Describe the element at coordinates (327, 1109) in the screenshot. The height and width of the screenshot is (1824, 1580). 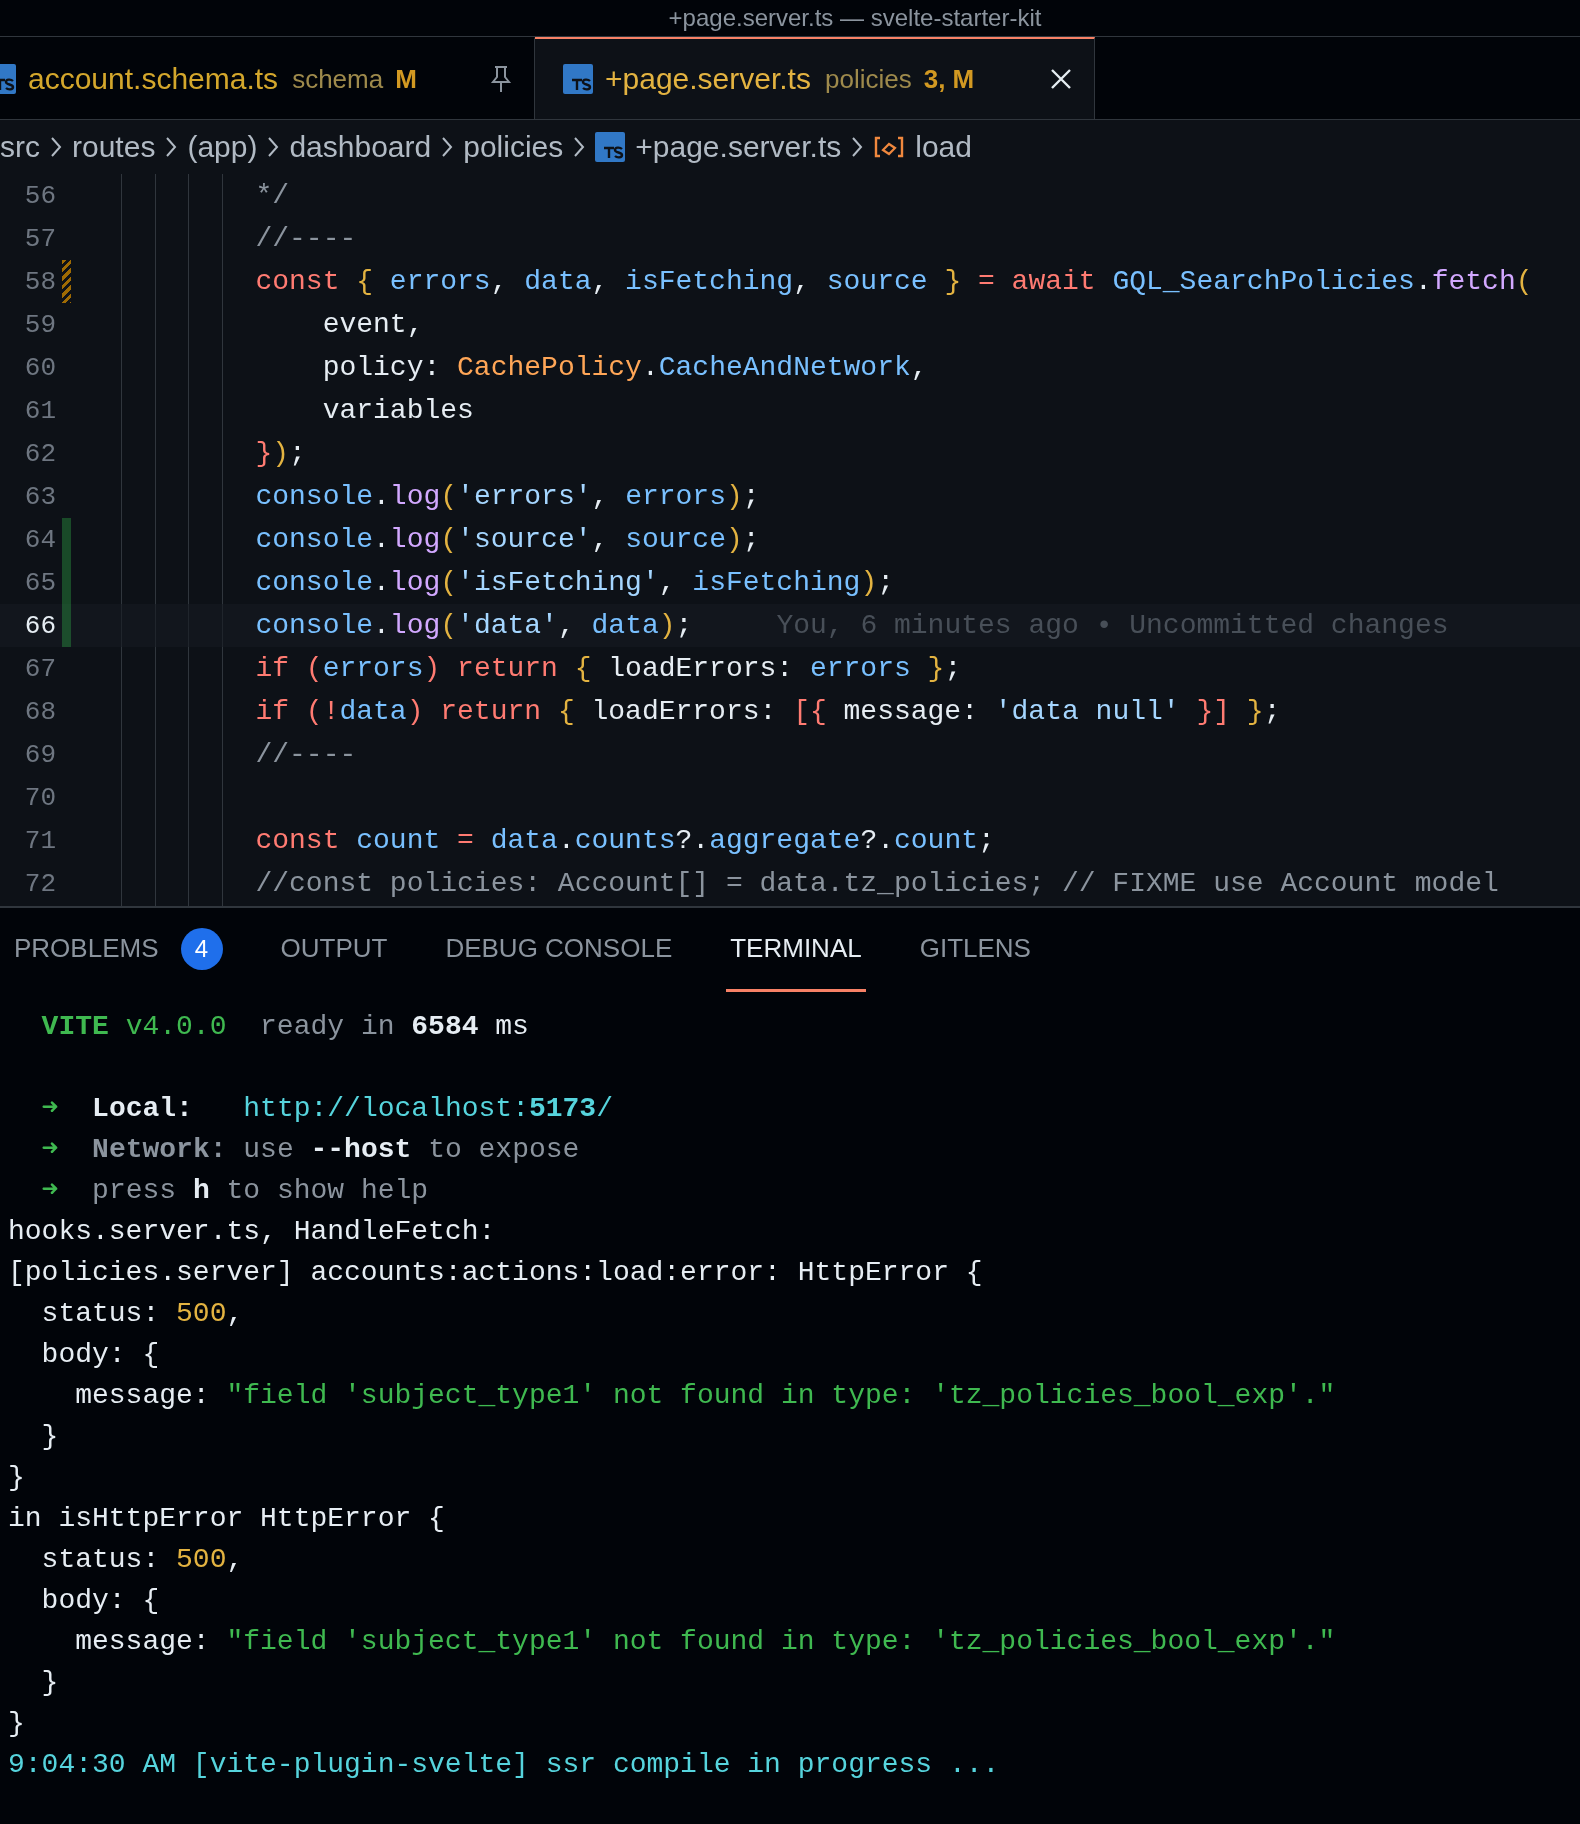
I see `terminal-line: ➜ Local: http://localhost:5173/` at that location.